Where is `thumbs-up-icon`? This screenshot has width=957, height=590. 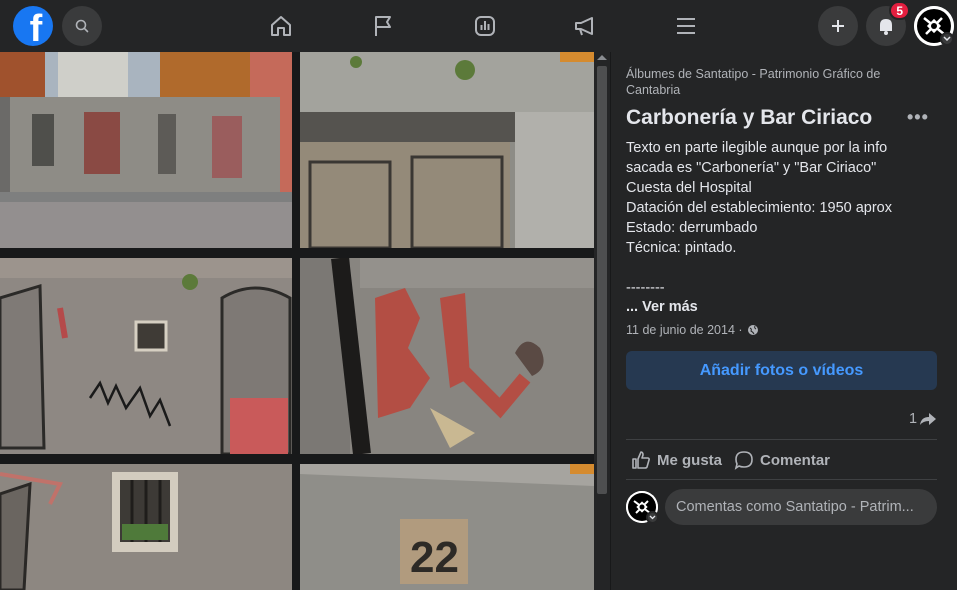 thumbs-up-icon is located at coordinates (641, 460).